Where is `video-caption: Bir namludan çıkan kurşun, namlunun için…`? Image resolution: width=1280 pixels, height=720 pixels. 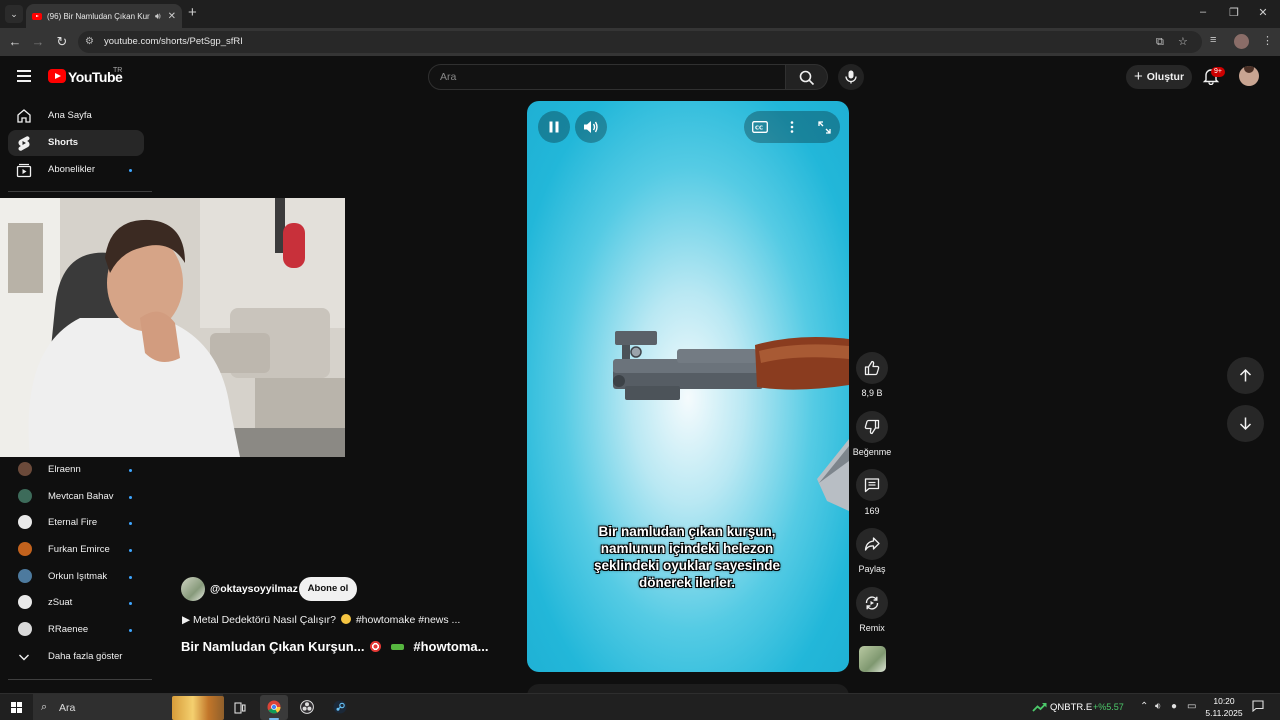
video-caption: Bir namludan çıkan kurşun, namlunun için… is located at coordinates (687, 557).